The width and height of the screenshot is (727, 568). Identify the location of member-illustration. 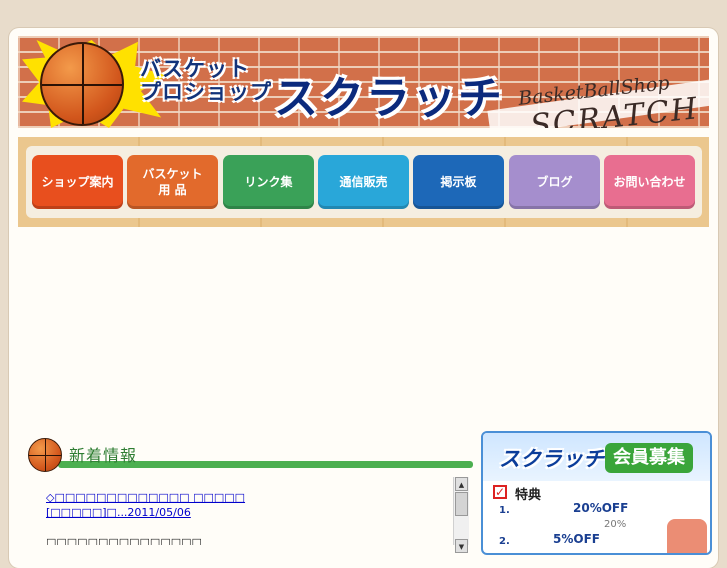
(687, 536).